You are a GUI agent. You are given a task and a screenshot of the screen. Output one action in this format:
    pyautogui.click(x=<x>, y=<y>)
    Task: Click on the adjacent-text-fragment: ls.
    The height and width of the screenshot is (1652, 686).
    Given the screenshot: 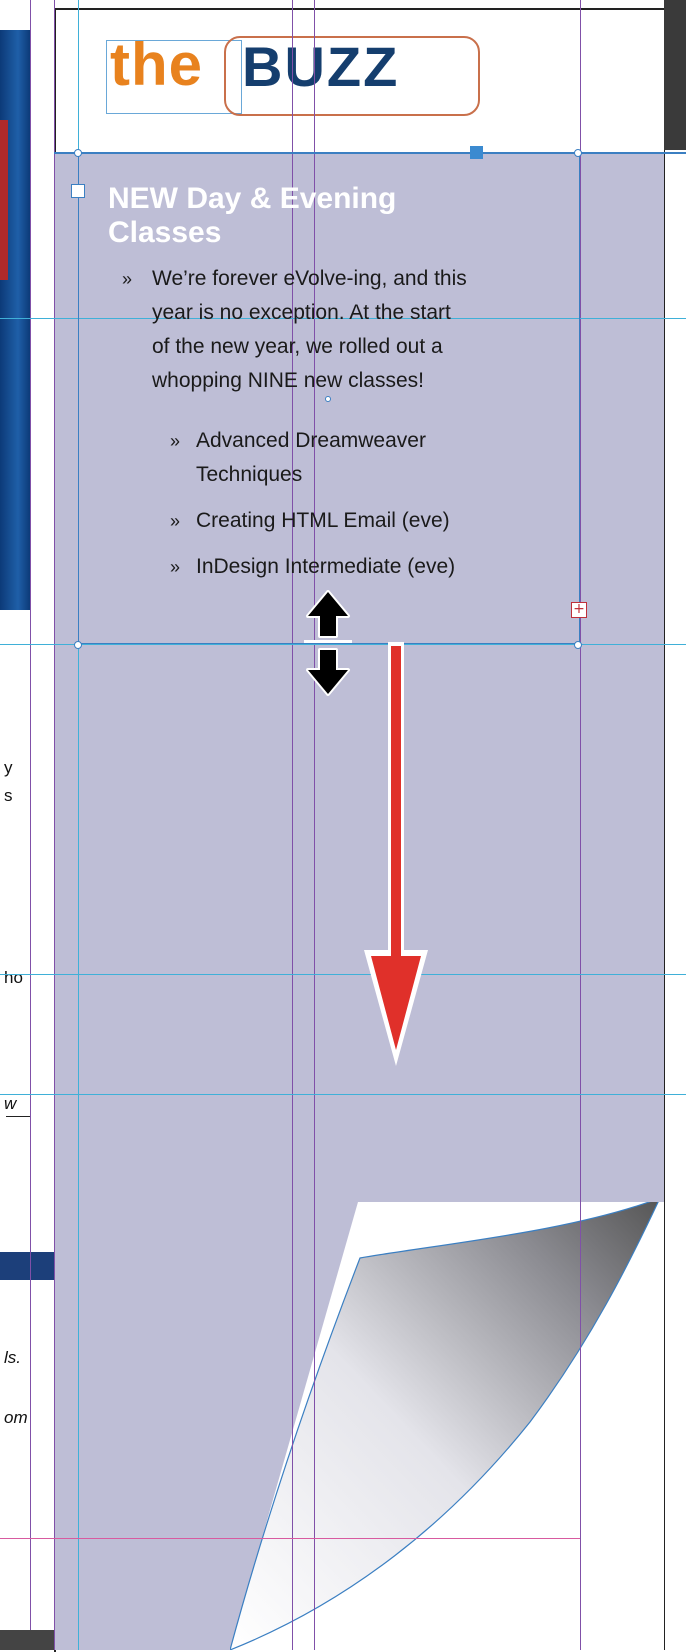 What is the action you would take?
    pyautogui.click(x=12, y=1357)
    